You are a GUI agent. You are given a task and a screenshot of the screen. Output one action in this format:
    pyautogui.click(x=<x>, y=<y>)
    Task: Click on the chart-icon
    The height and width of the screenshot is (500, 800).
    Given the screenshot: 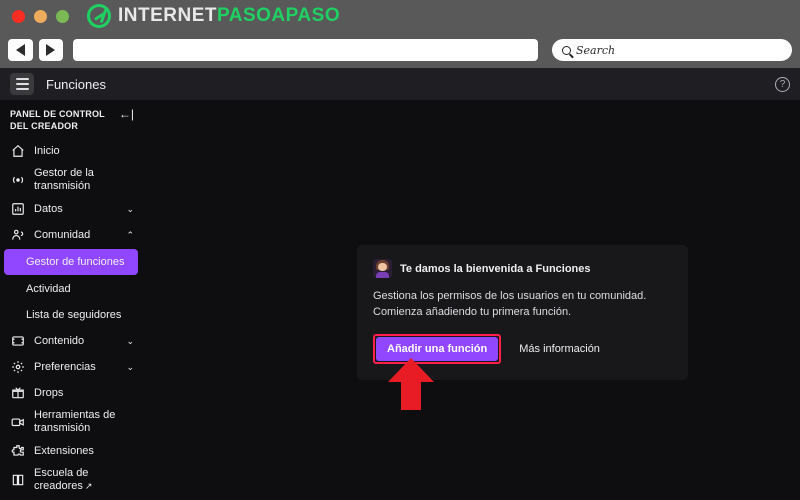 What is the action you would take?
    pyautogui.click(x=17, y=209)
    